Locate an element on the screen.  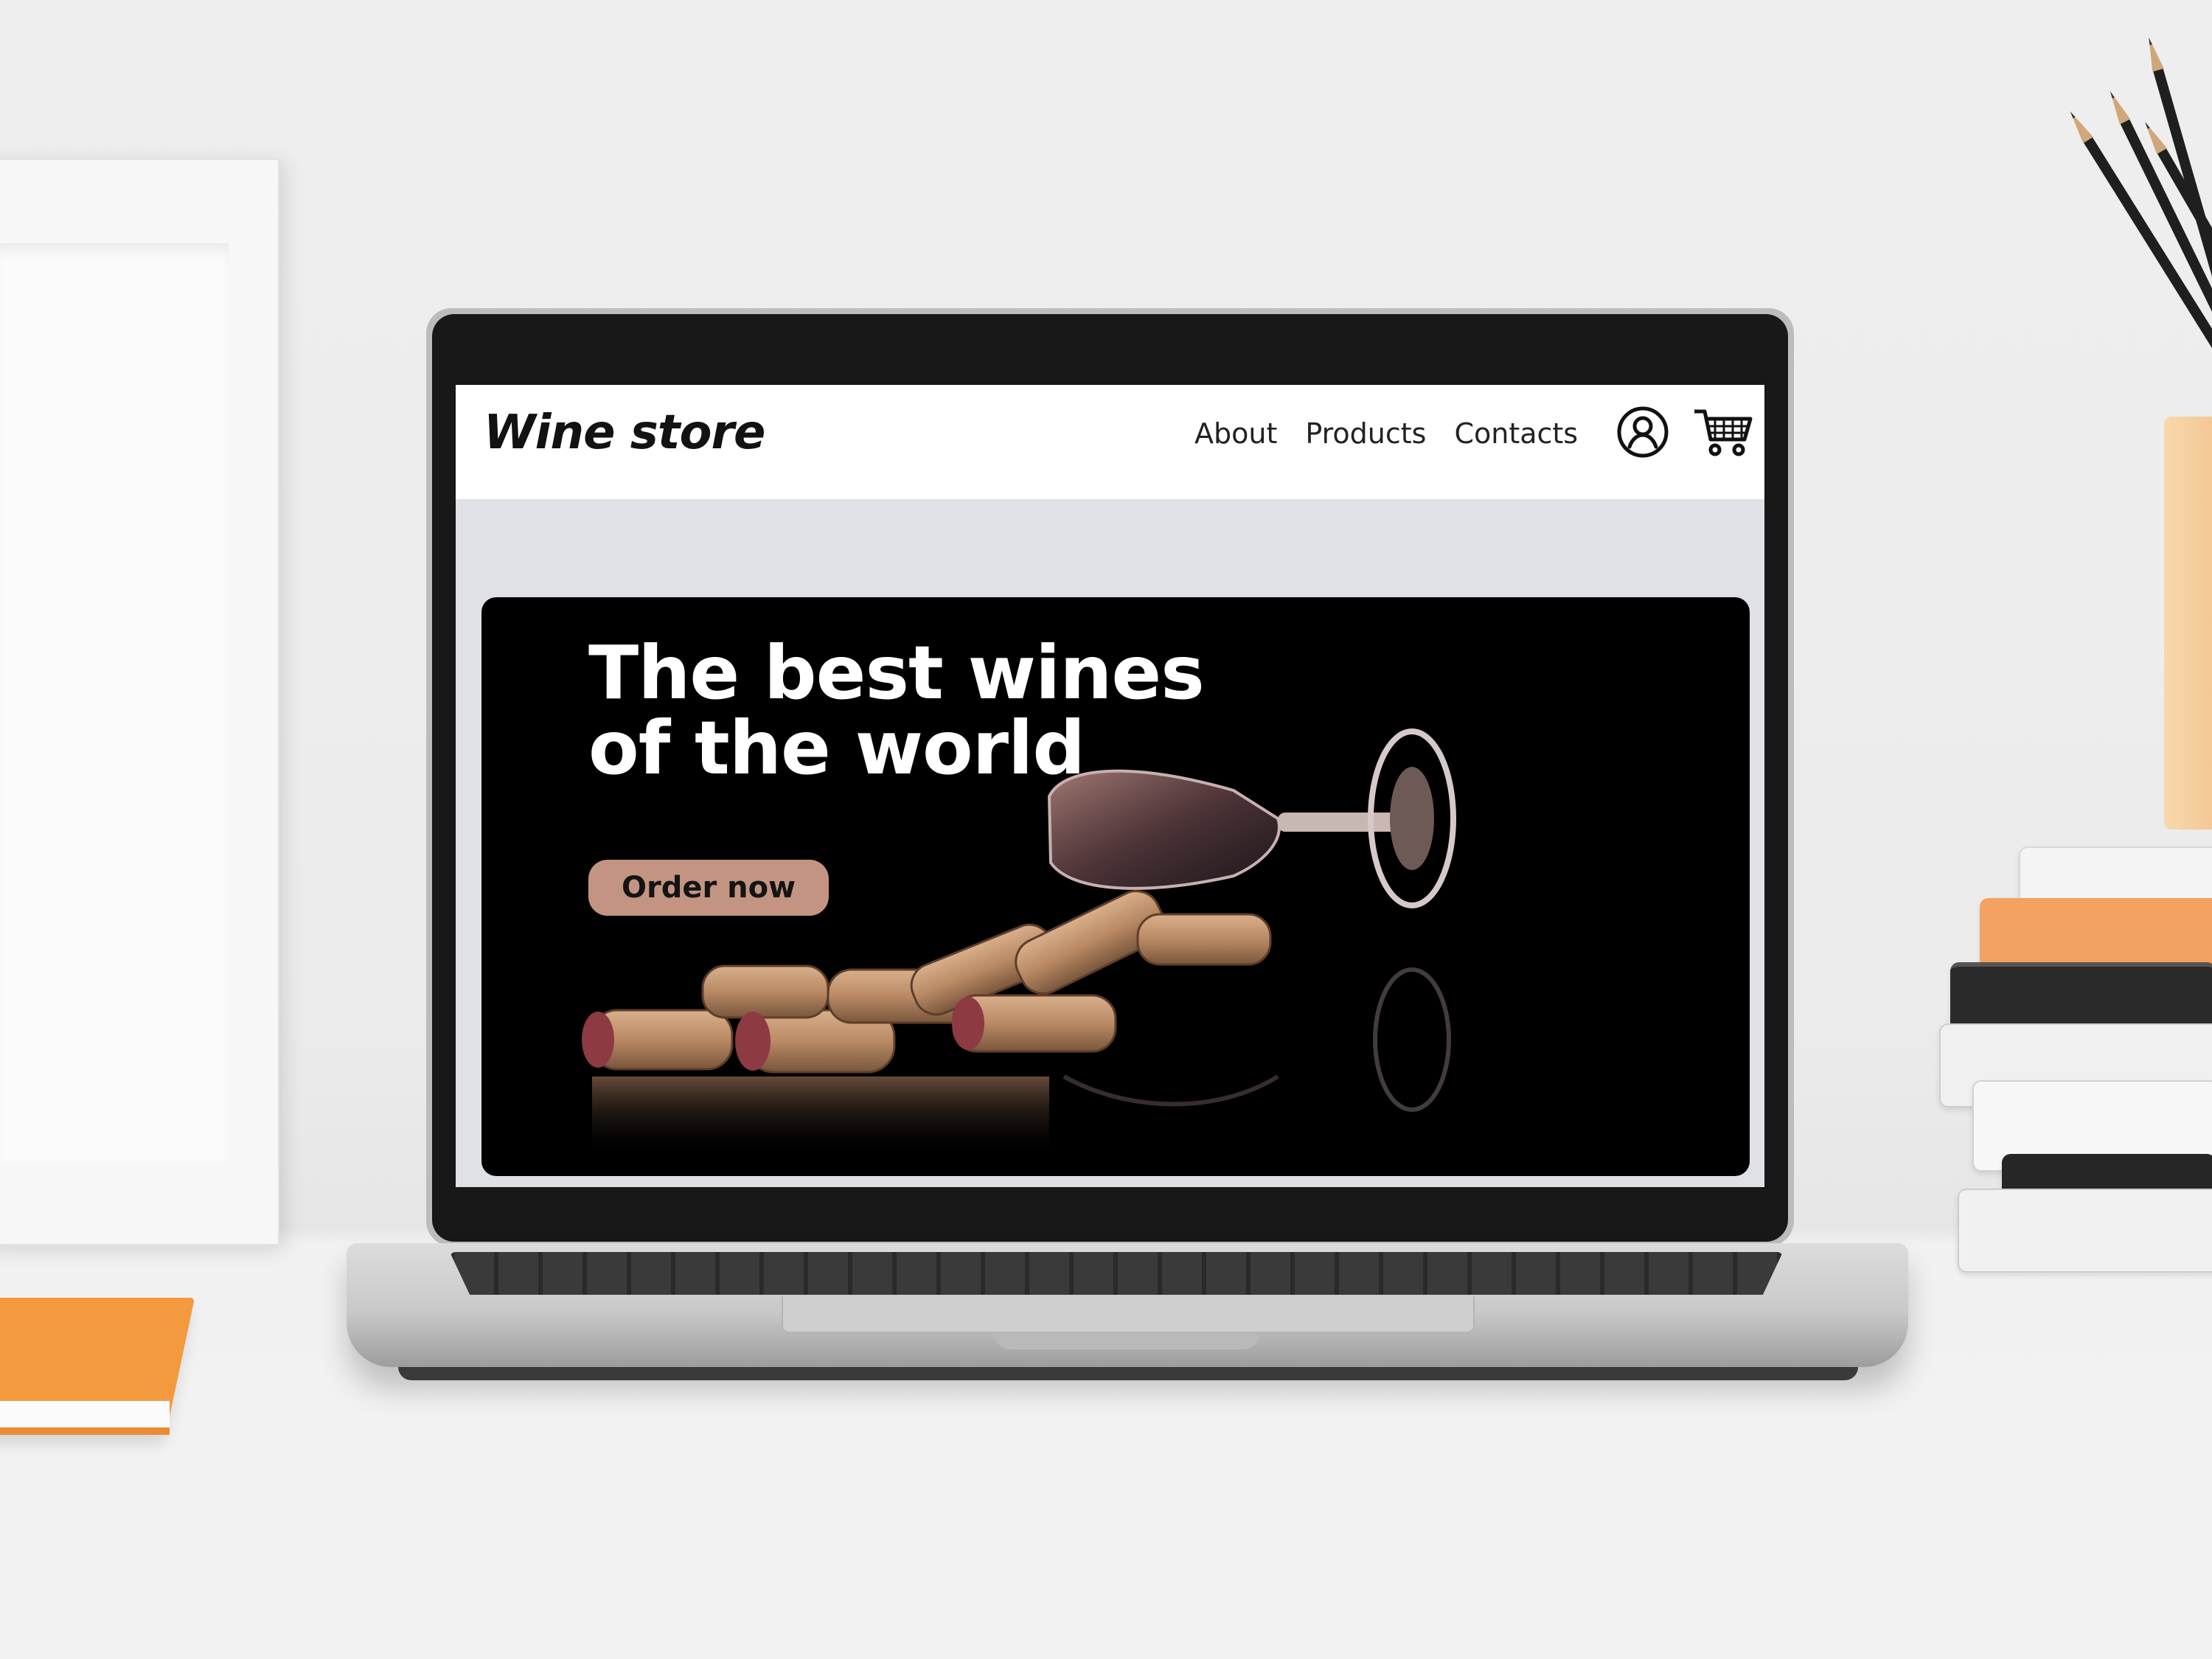
laptop-keyboard is located at coordinates (1116, 1273).